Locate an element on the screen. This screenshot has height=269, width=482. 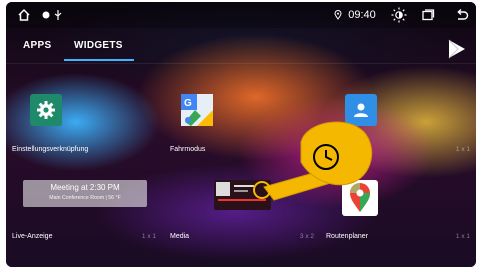
brightness-icon is located at coordinates (399, 15).